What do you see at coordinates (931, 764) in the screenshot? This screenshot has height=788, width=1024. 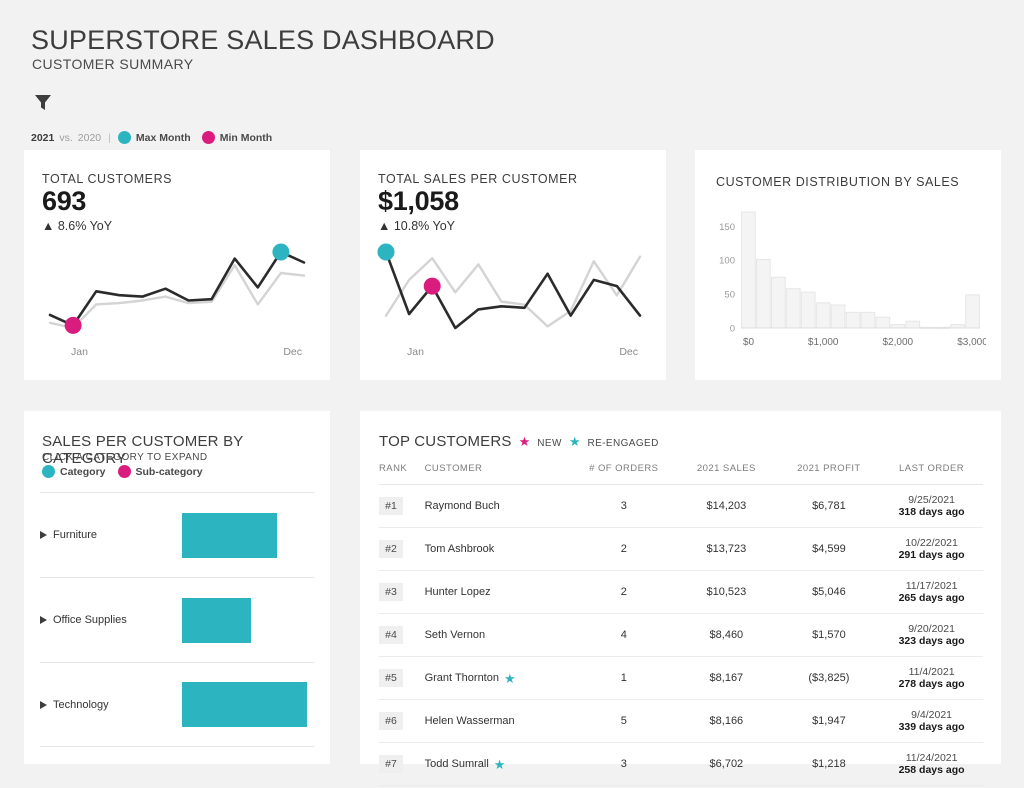 I see `cell-last-order: 11/24/2021 258 days ago` at bounding box center [931, 764].